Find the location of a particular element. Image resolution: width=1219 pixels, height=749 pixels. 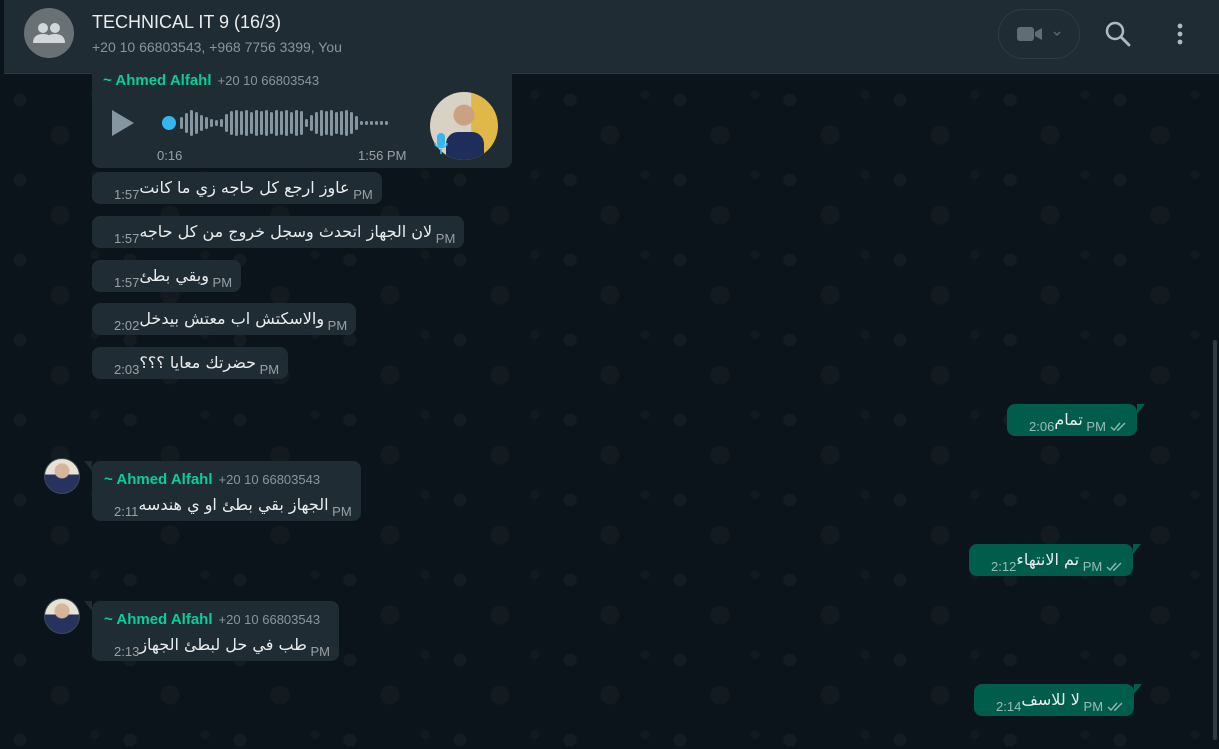

play-button is located at coordinates (123, 125).